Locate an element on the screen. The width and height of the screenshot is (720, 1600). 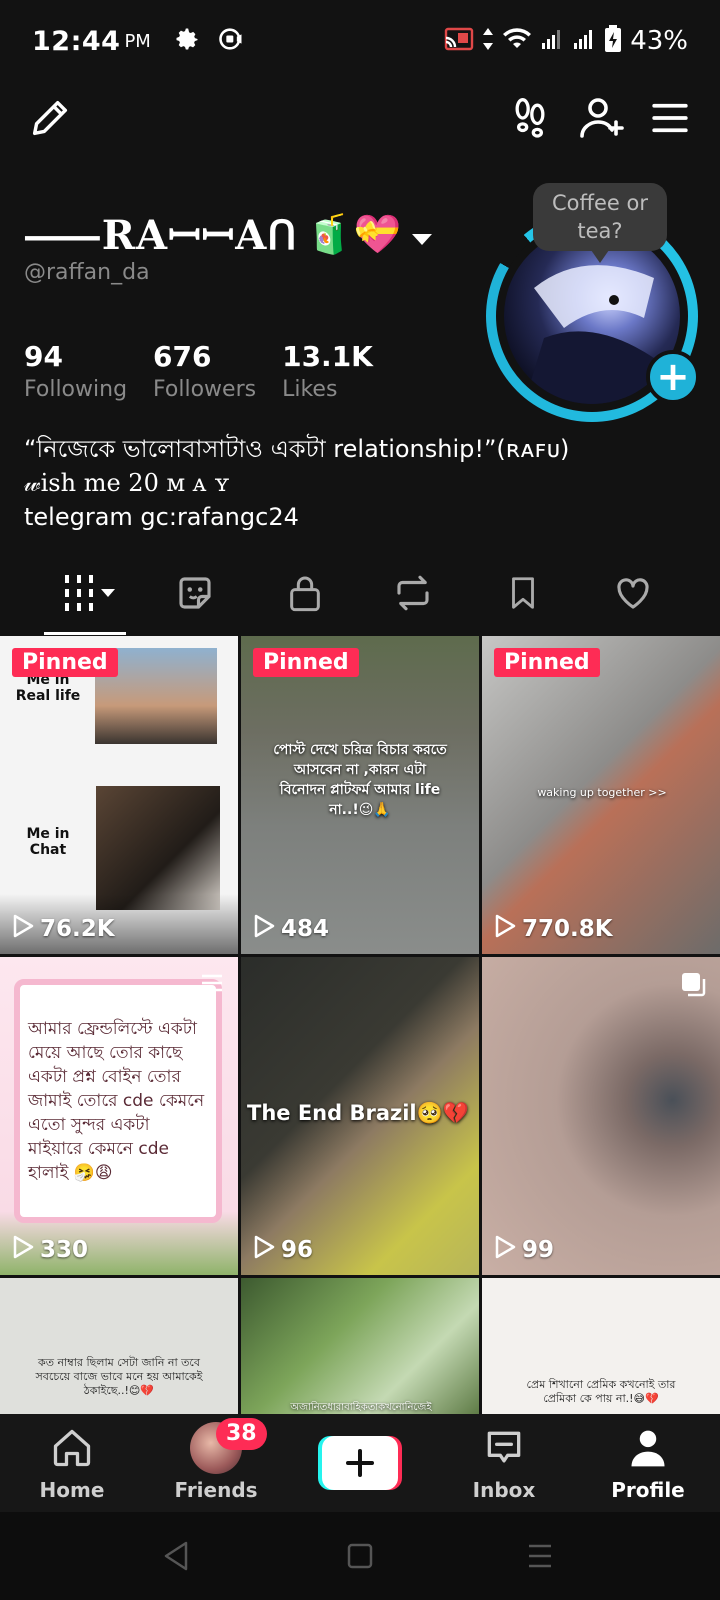
video-tile: waking up together >> Pinned 770.8K is located at coordinates (601, 795).